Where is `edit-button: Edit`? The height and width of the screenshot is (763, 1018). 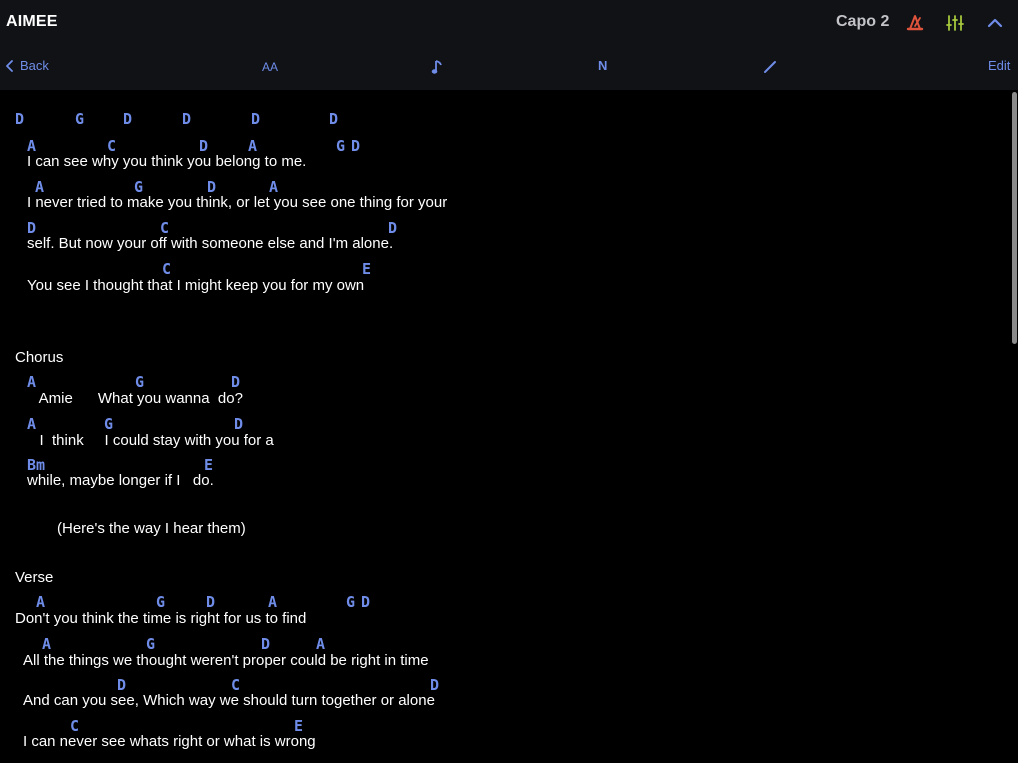
edit-button: Edit is located at coordinates (999, 65).